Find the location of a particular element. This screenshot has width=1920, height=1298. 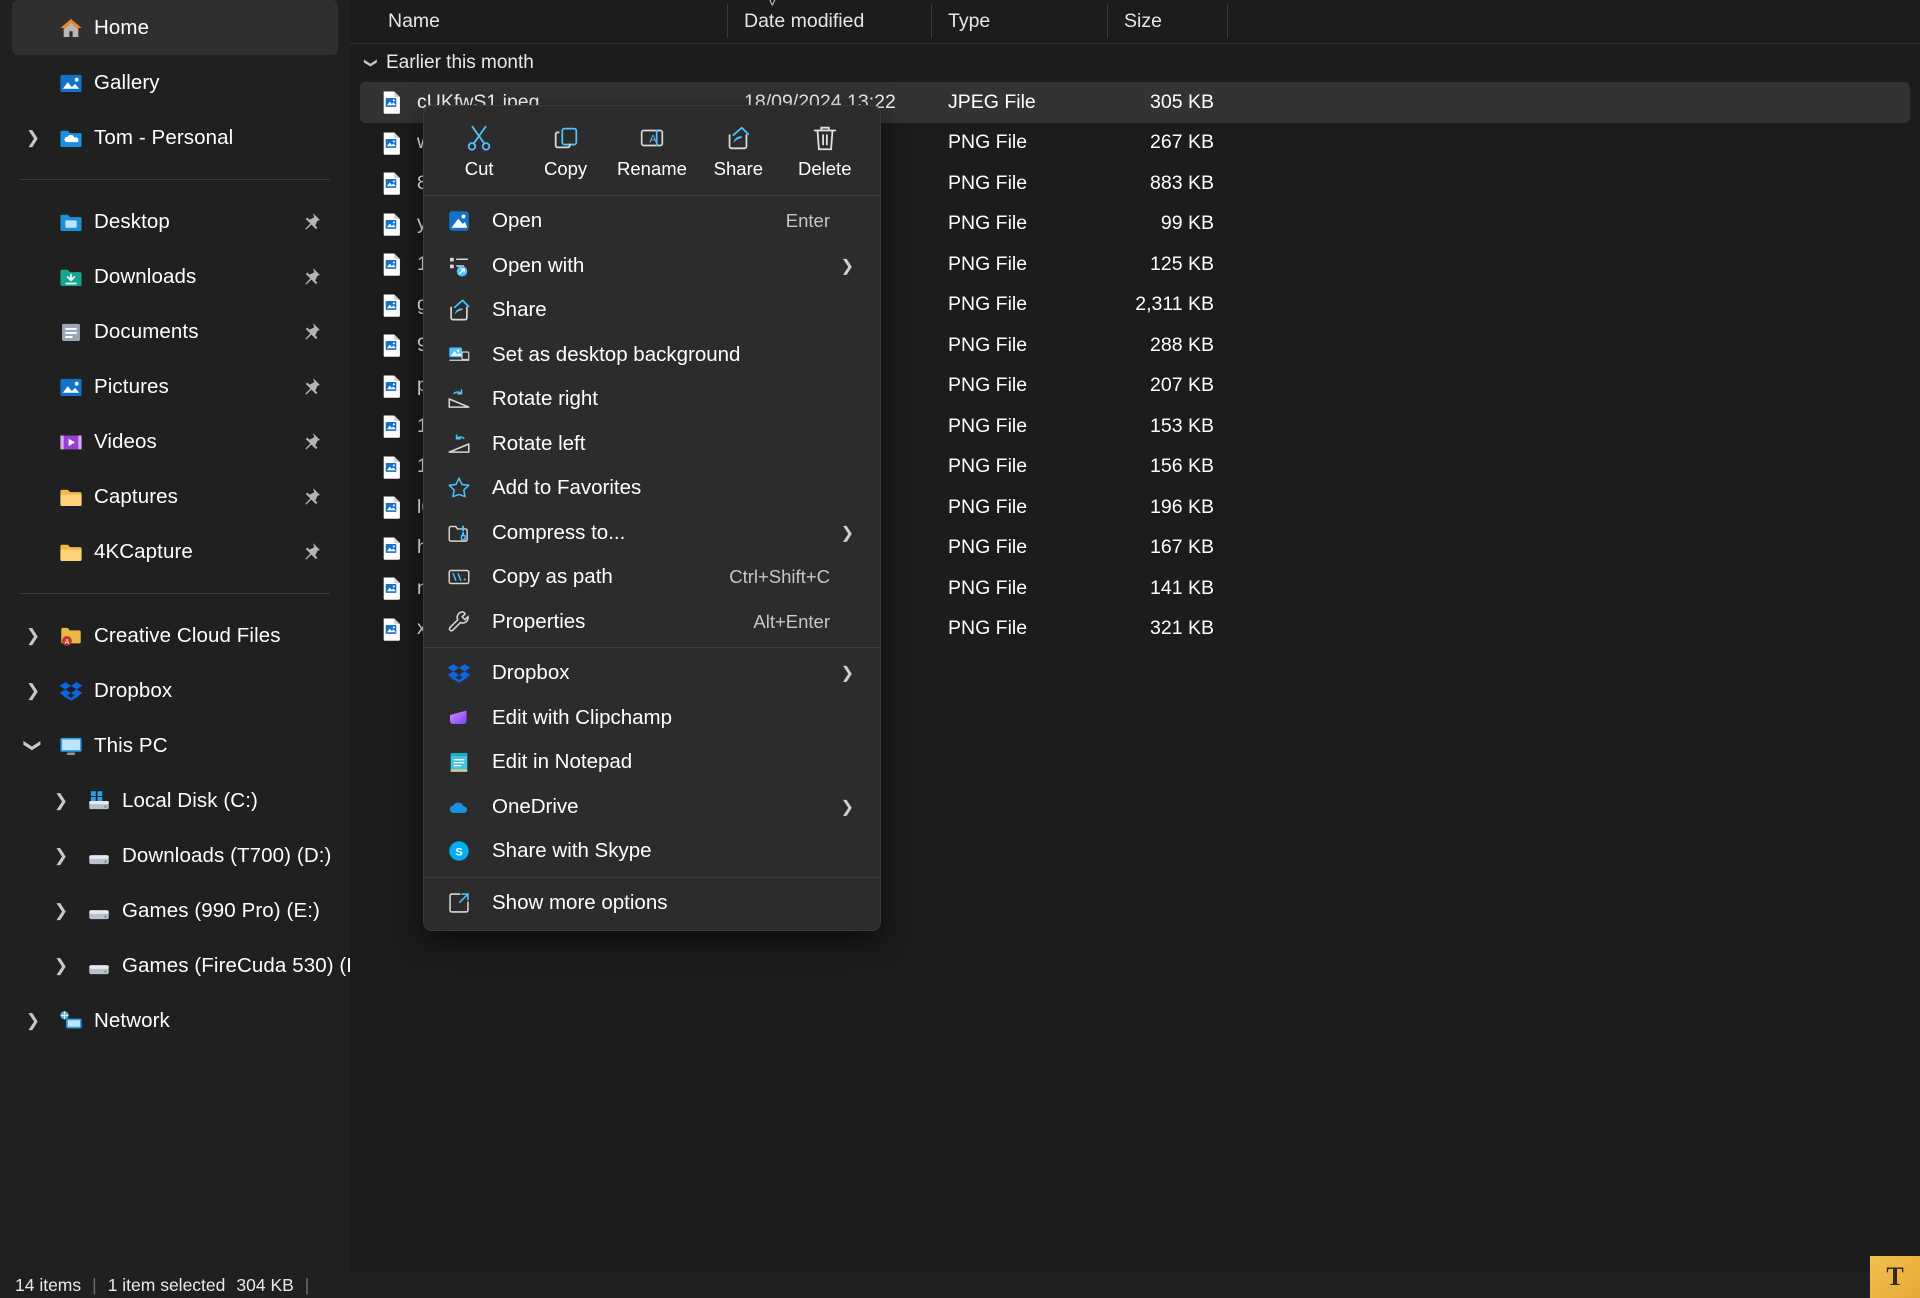

sidebar-item-network: ❯ Network is located at coordinates (175, 1020).